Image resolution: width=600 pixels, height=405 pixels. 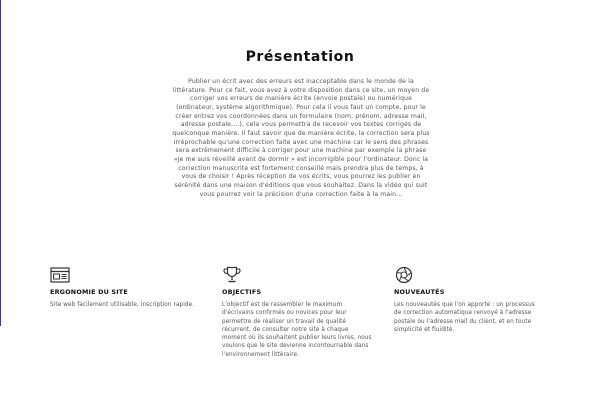 I want to click on aperture-icon, so click(x=404, y=275).